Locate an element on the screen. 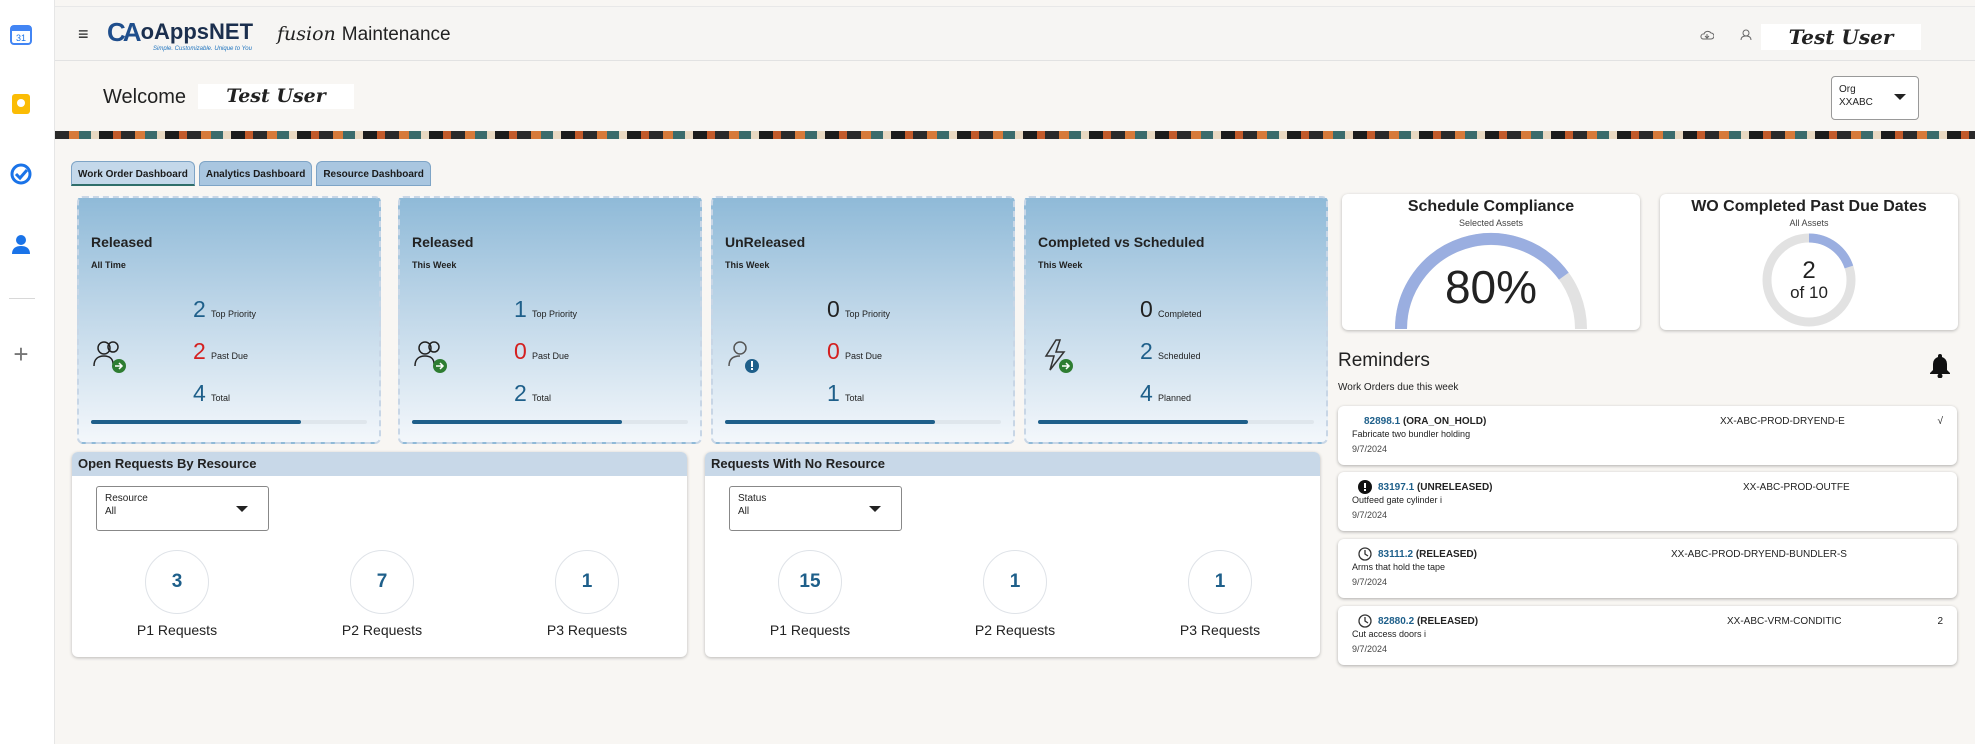 Image resolution: width=1975 pixels, height=744 pixels. app-title-text: Maintenance is located at coordinates (396, 34).